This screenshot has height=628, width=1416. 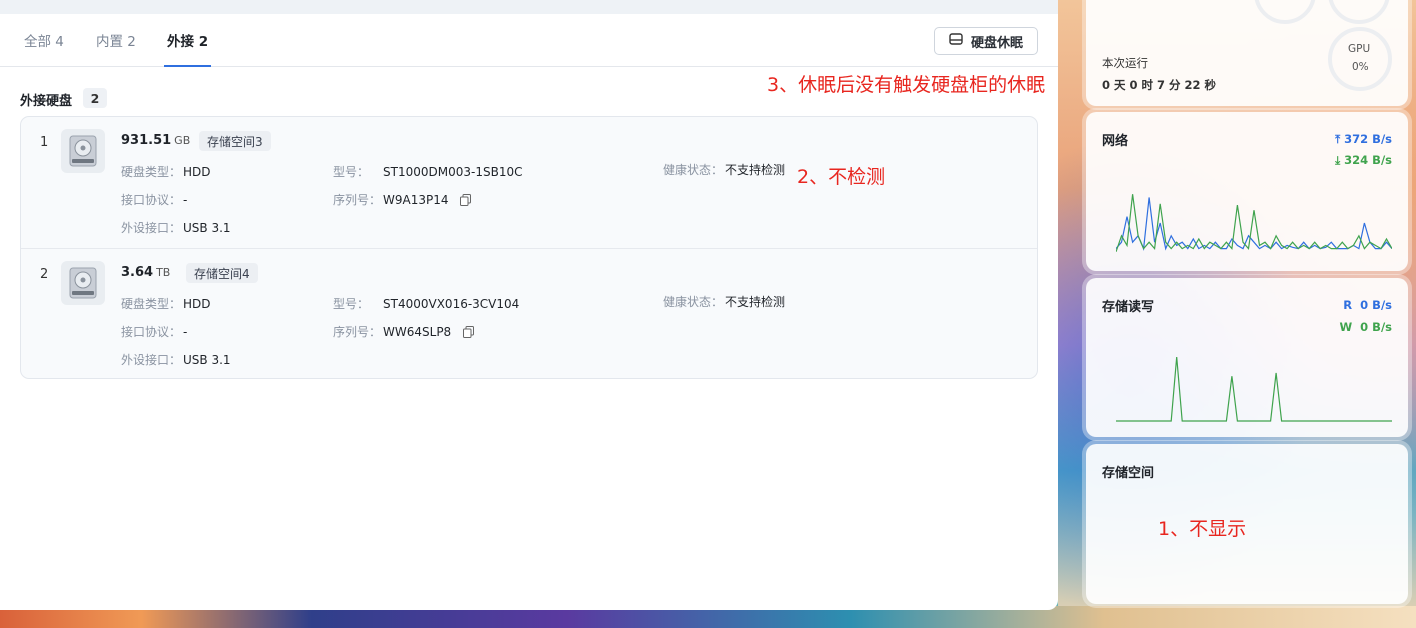 I want to click on network-download-rate: ⤓ 324 B/s, so click(x=1363, y=160).